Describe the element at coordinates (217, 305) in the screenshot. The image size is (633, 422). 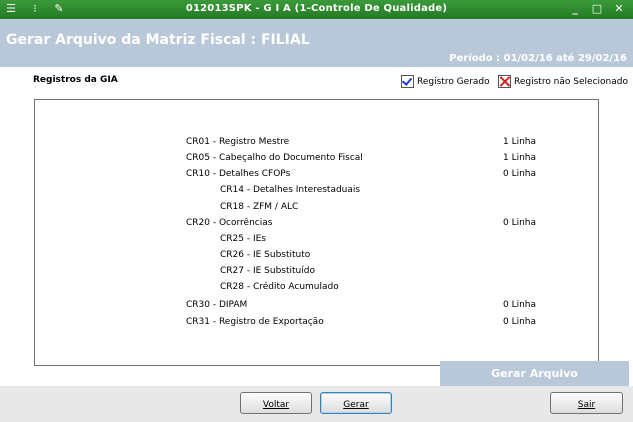
I see `list-item: CR30 - DIPAM` at that location.